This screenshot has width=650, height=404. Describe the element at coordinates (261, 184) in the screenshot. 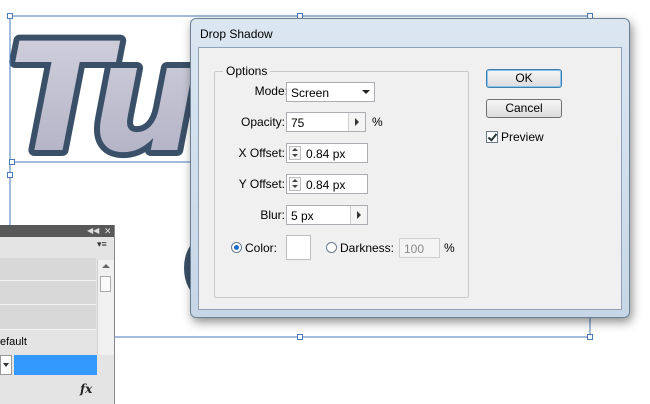

I see `y-offset-label: Y Offset:` at that location.